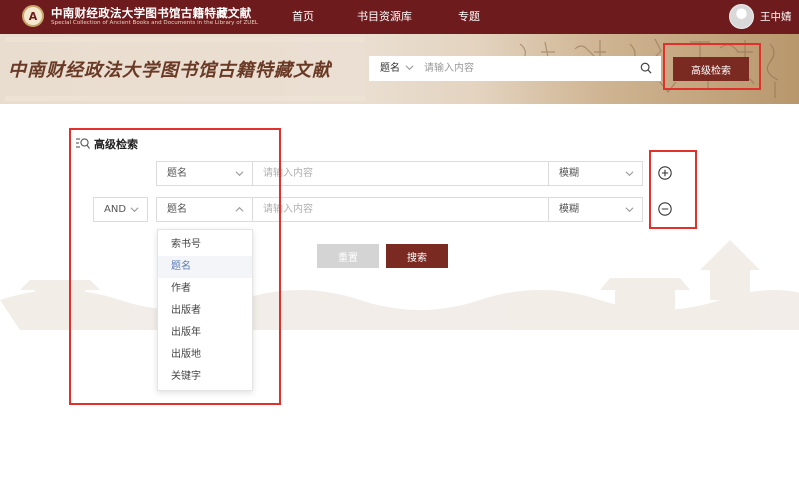  I want to click on search-field-select: 题名, so click(390, 68).